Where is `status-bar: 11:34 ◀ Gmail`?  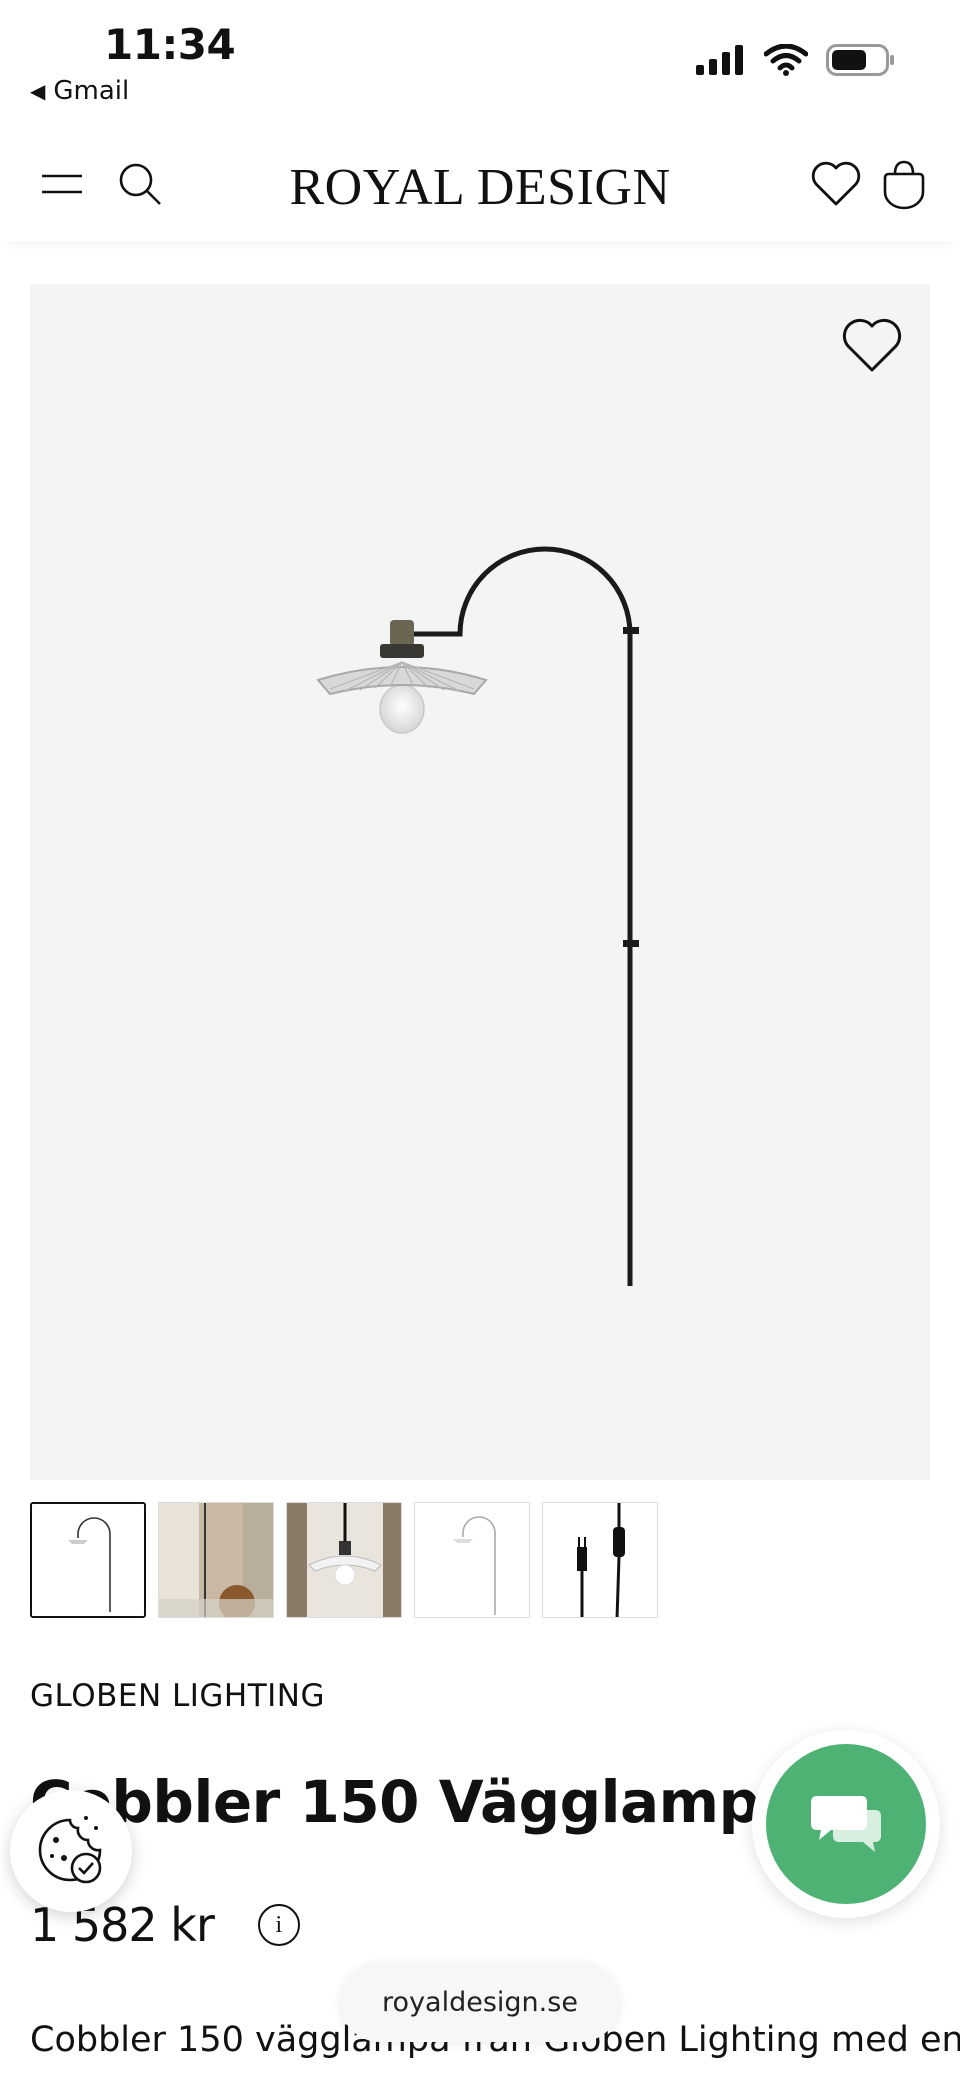
status-bar: 11:34 ◀ Gmail is located at coordinates (480, 60).